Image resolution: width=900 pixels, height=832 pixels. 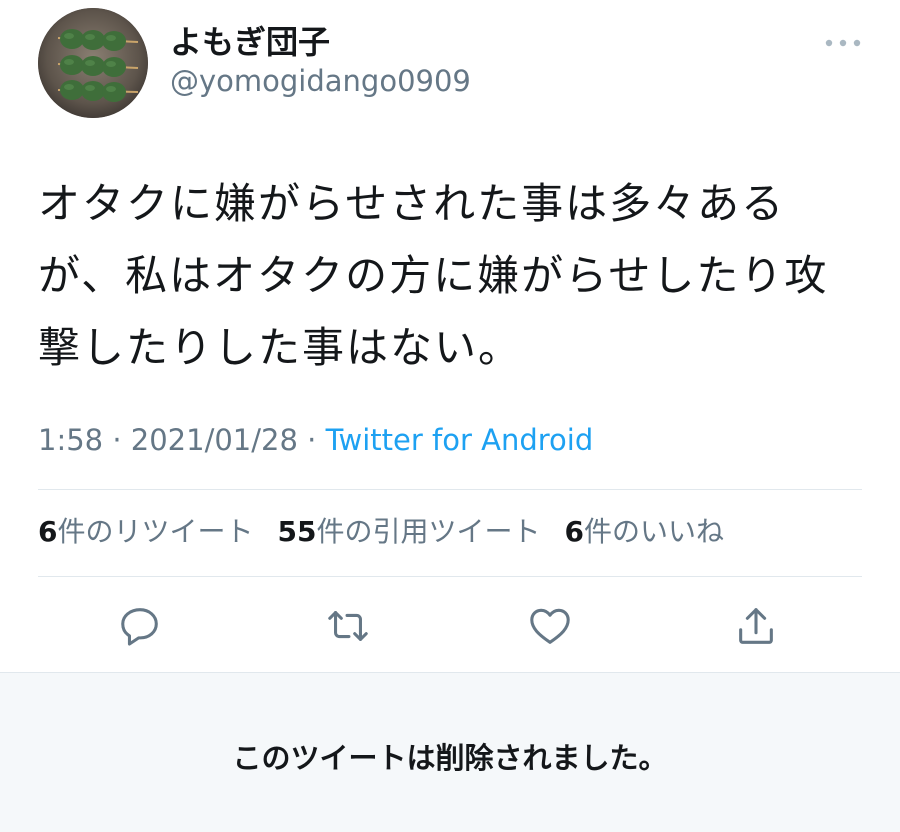 I want to click on deleted-notice-text: このツイートは削除されました。, so click(x=450, y=758).